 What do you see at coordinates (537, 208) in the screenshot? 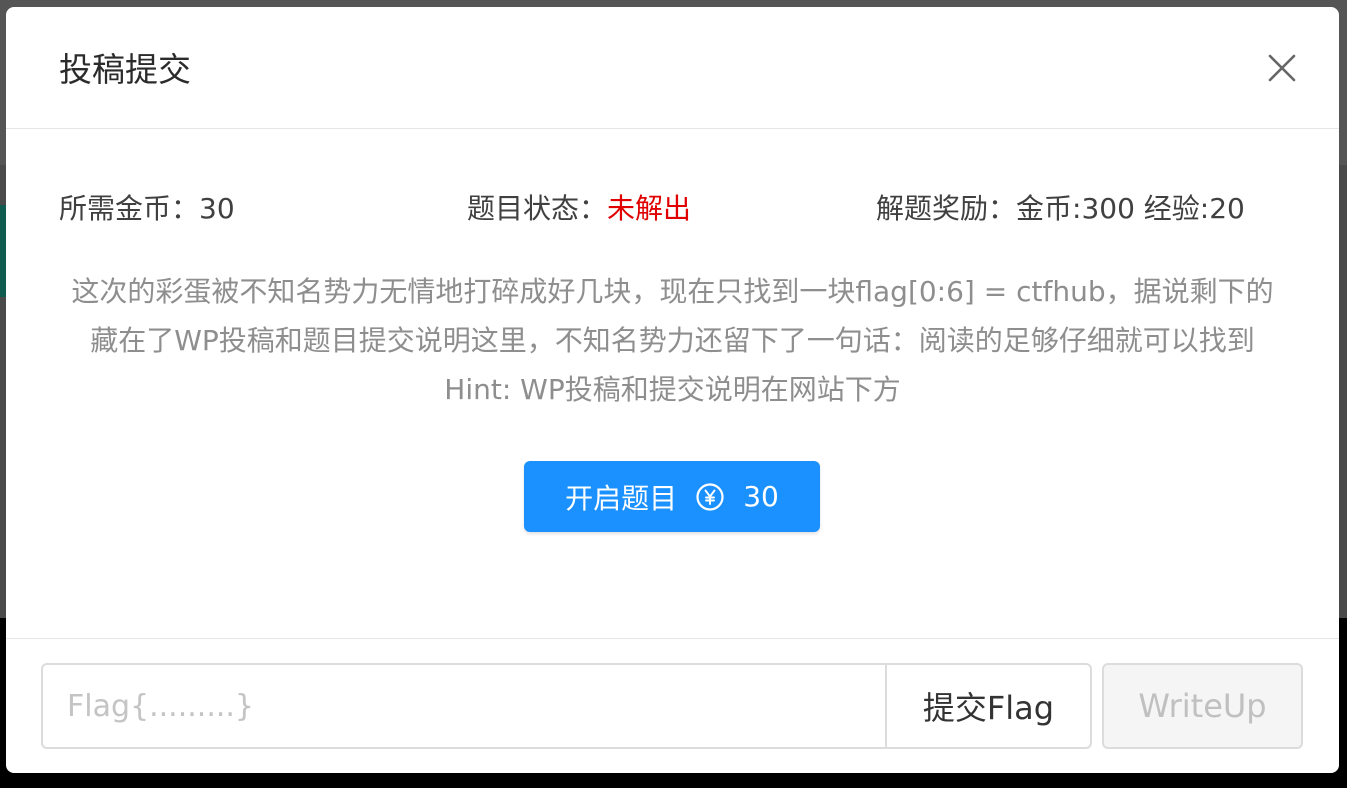
I see `challenge-status-label: 题目状态：` at bounding box center [537, 208].